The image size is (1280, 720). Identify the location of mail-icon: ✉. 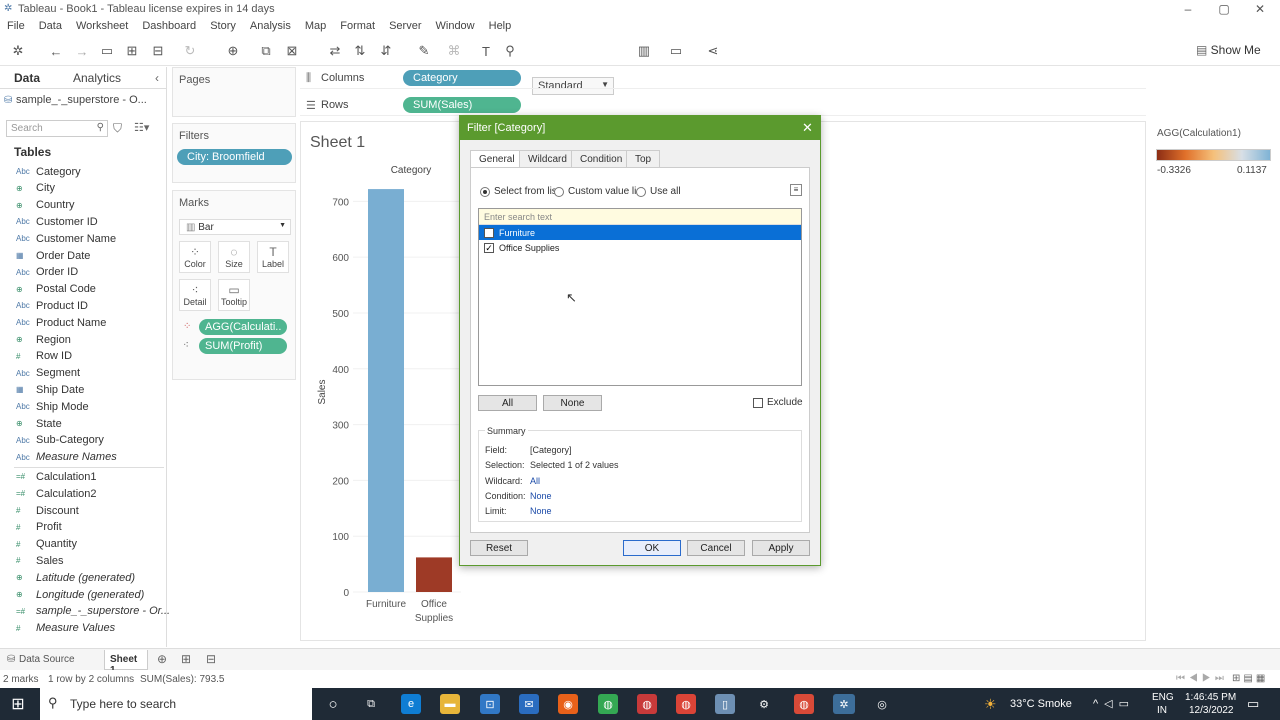
(529, 704).